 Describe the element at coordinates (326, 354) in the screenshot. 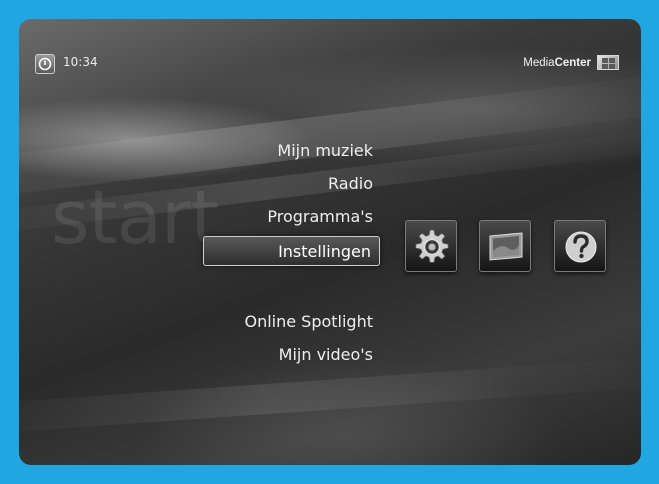

I see `menu-item-mijn-videos: Mijn video's` at that location.